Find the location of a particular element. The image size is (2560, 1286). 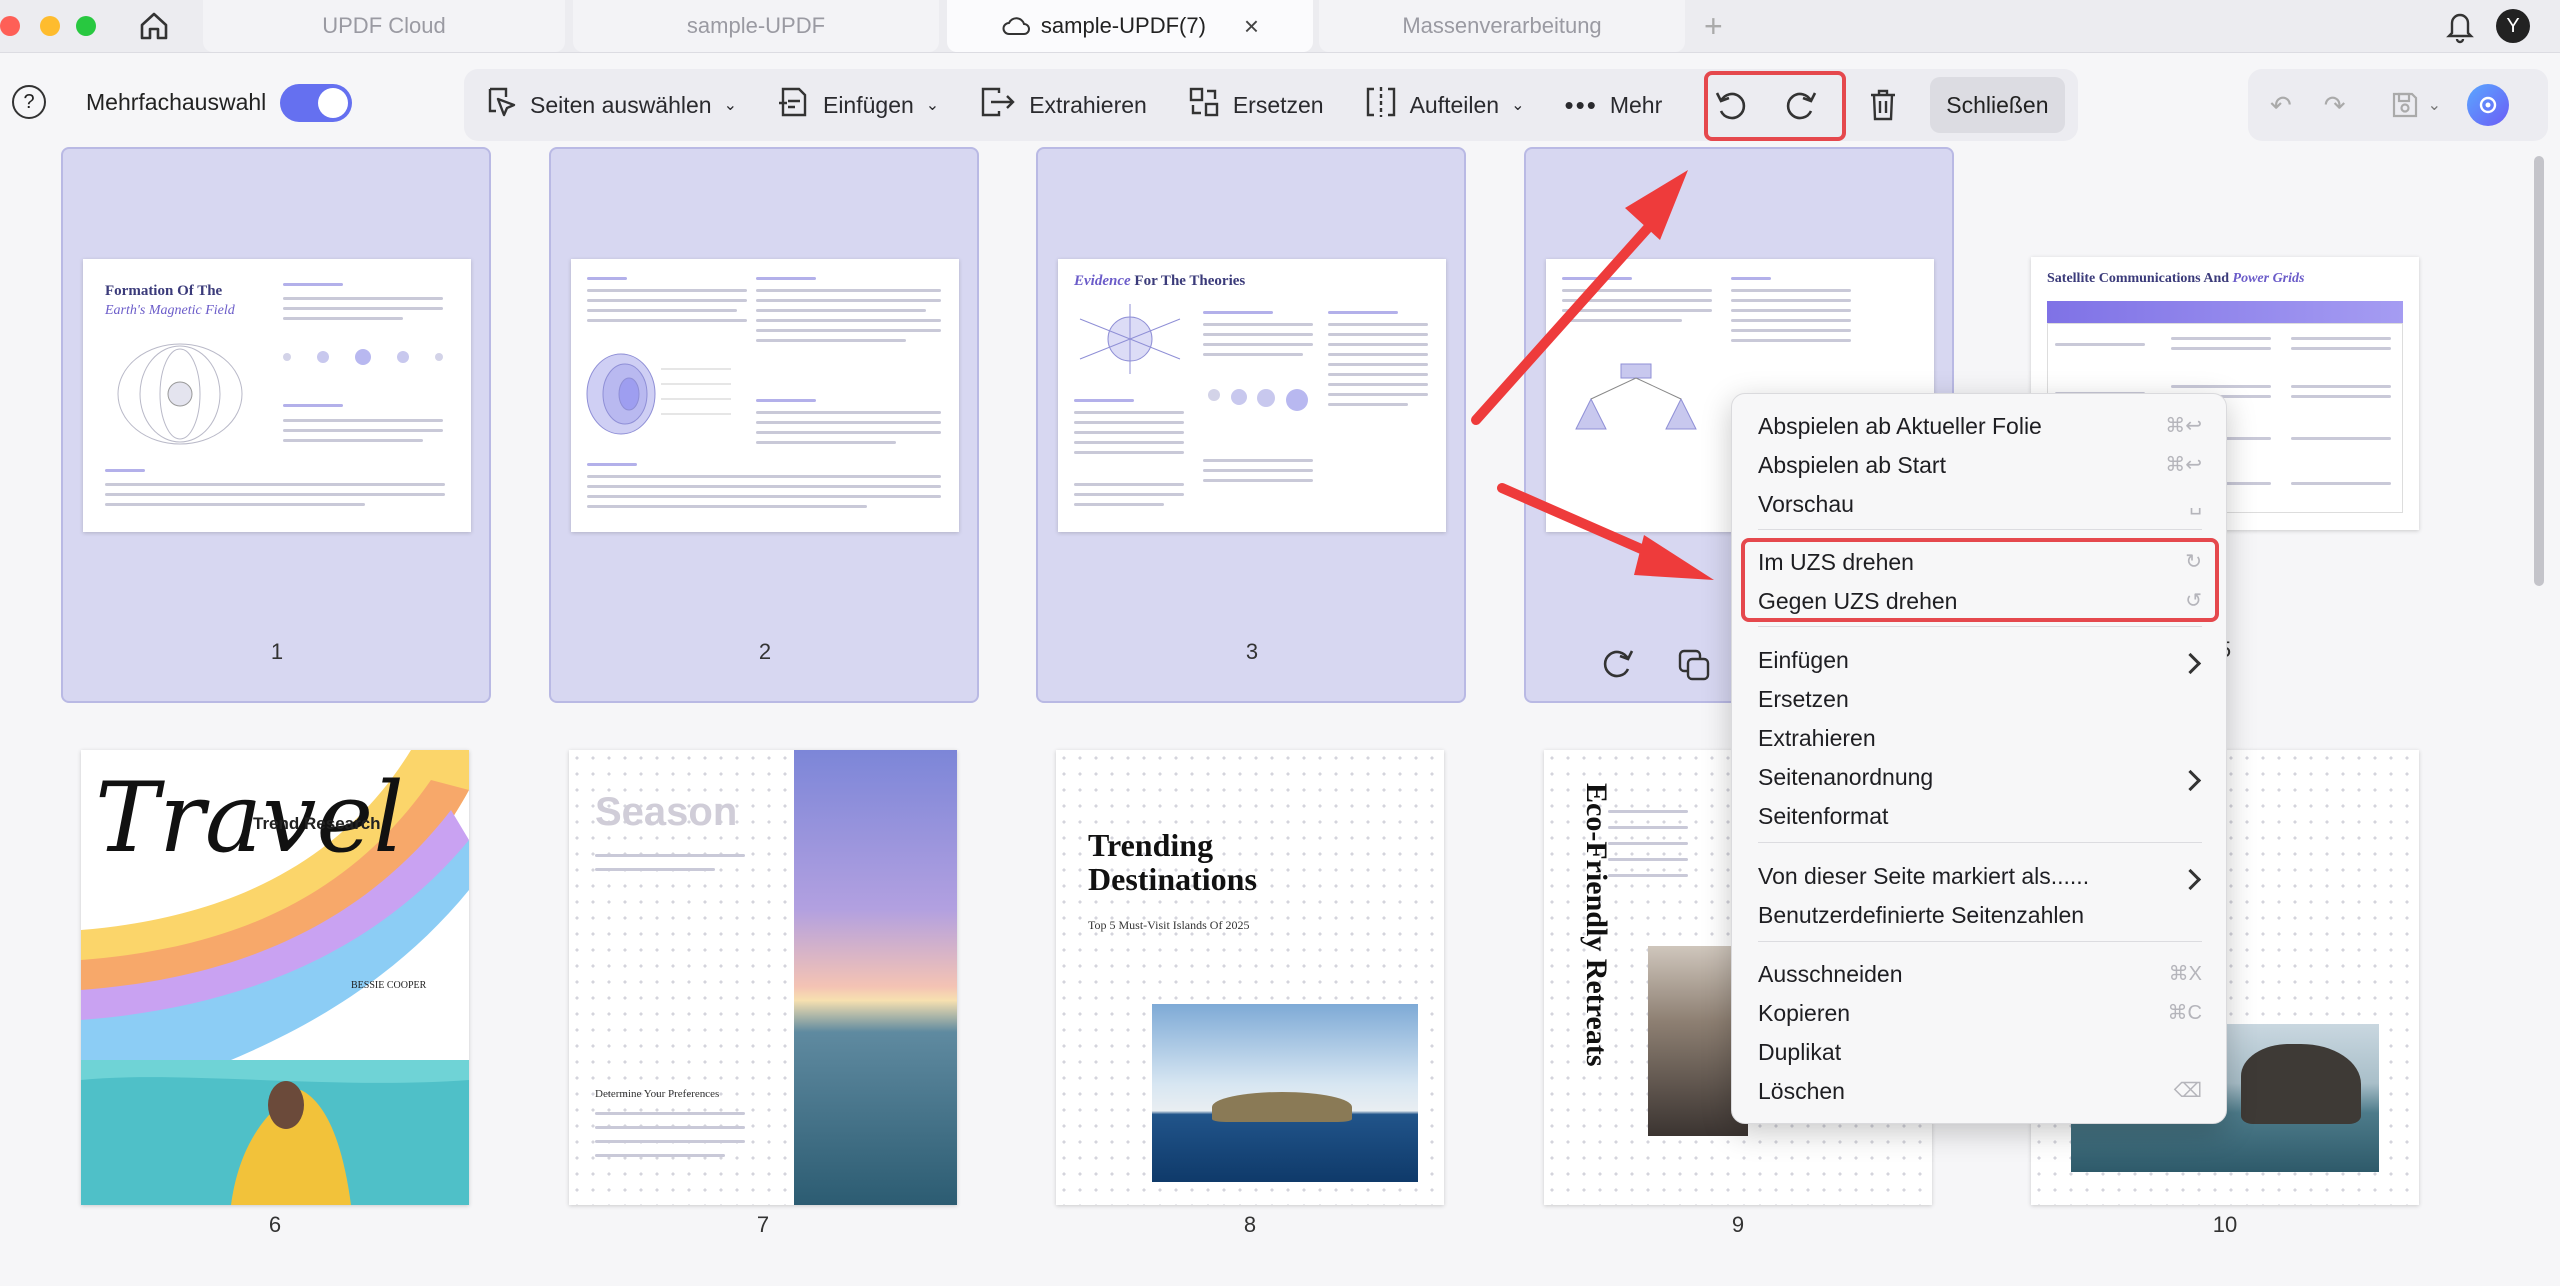

menu-item-extract: Extrahieren is located at coordinates (1817, 738).